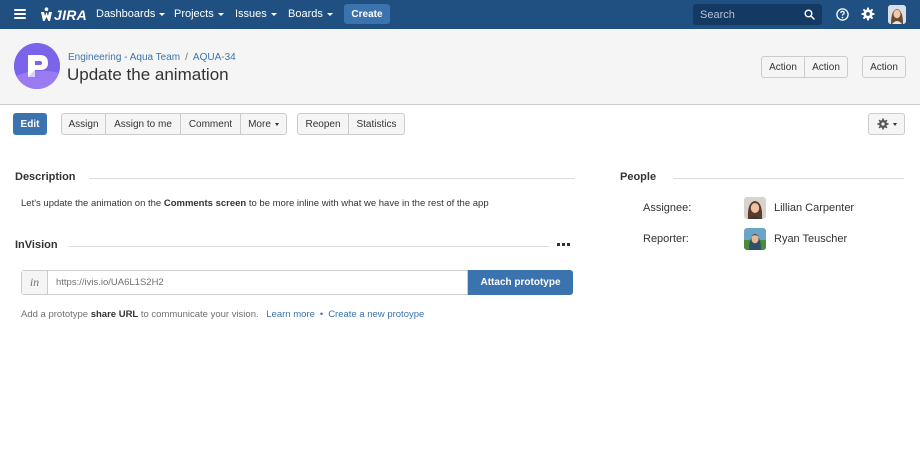 Image resolution: width=920 pixels, height=450 pixels. What do you see at coordinates (194, 14) in the screenshot?
I see `nav-projects-label: Projects` at bounding box center [194, 14].